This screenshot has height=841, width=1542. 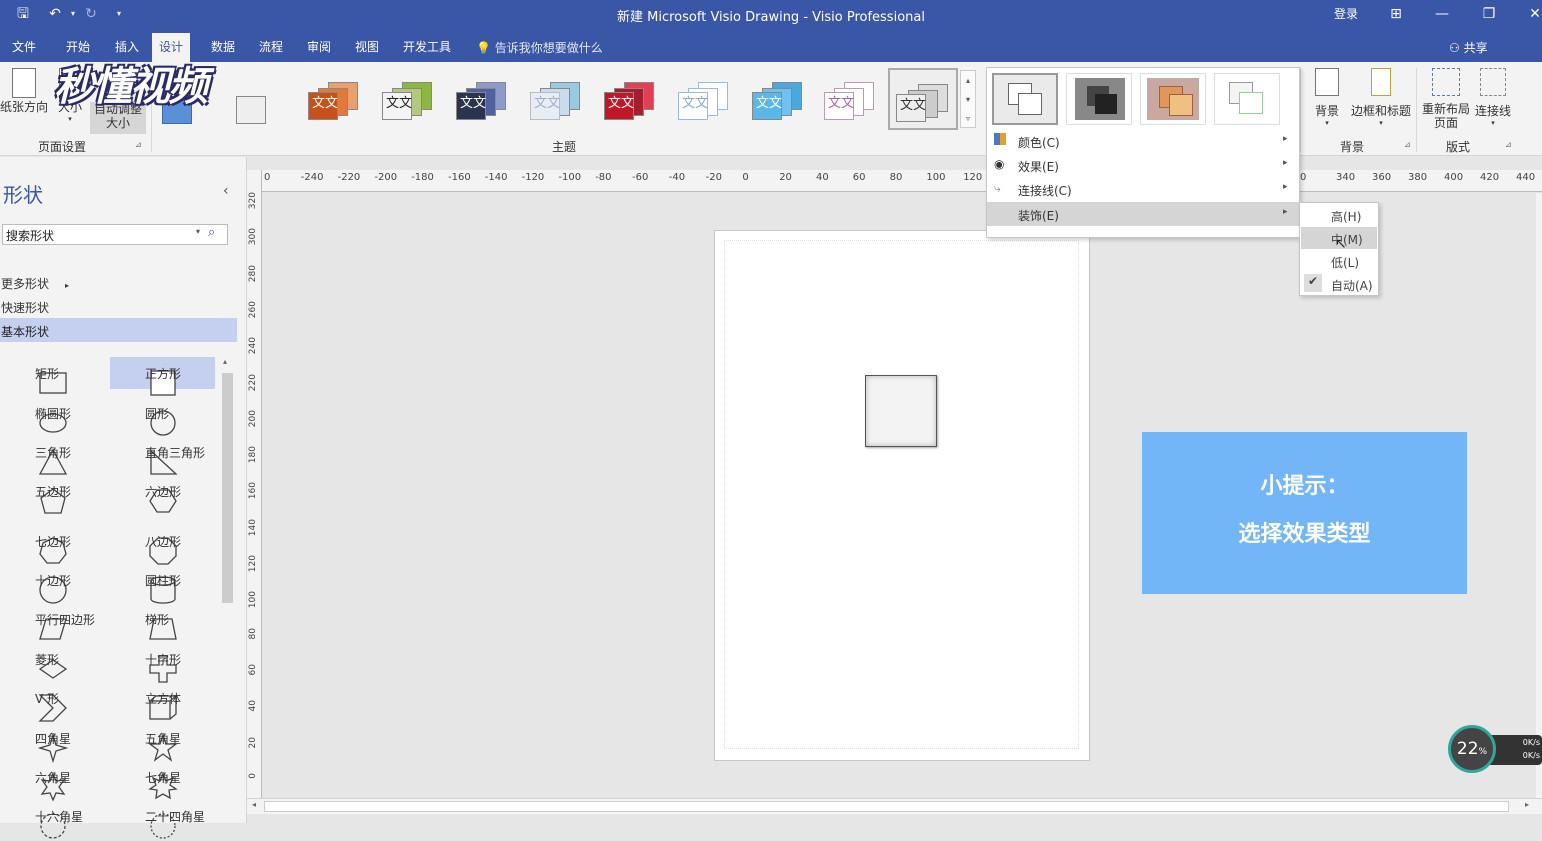 I want to click on shape-item: V 形, so click(x=52, y=702).